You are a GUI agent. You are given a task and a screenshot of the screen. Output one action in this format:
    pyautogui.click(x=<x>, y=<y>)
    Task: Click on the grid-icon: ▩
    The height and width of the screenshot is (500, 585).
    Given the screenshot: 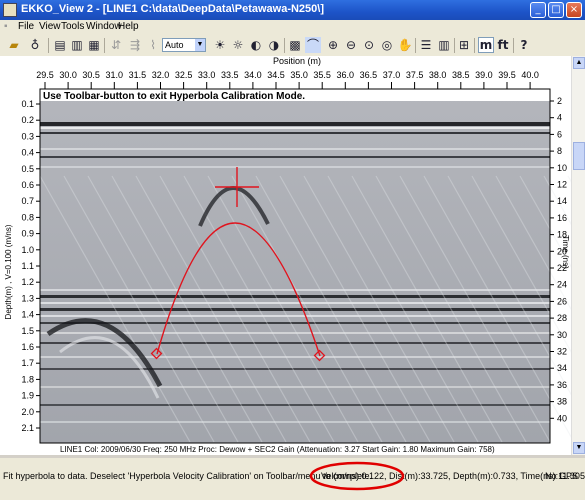 What is the action you would take?
    pyautogui.click(x=295, y=45)
    